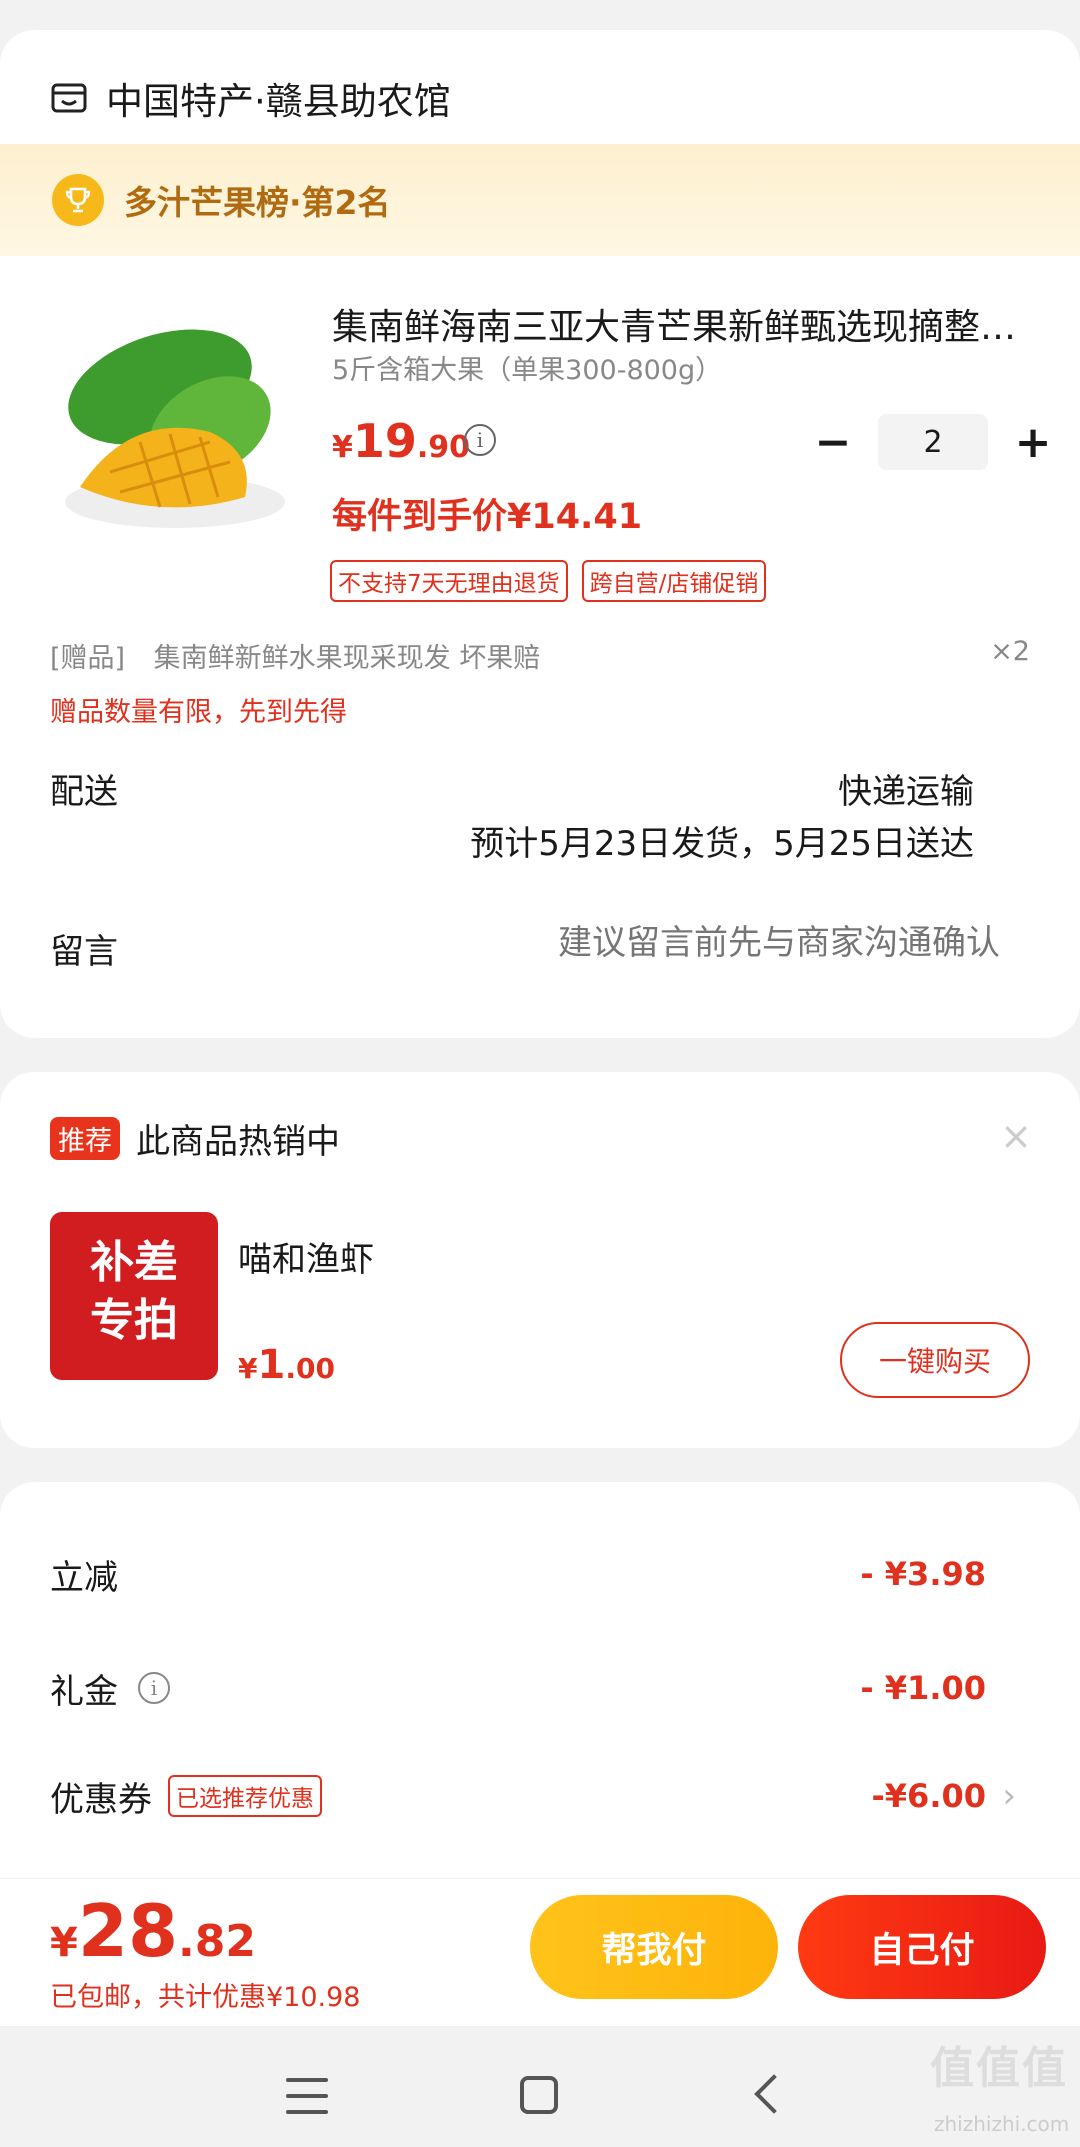 Image resolution: width=1080 pixels, height=2147 pixels. Describe the element at coordinates (1002, 2124) in the screenshot. I see `watermark-site: zhizhizhi.com` at that location.